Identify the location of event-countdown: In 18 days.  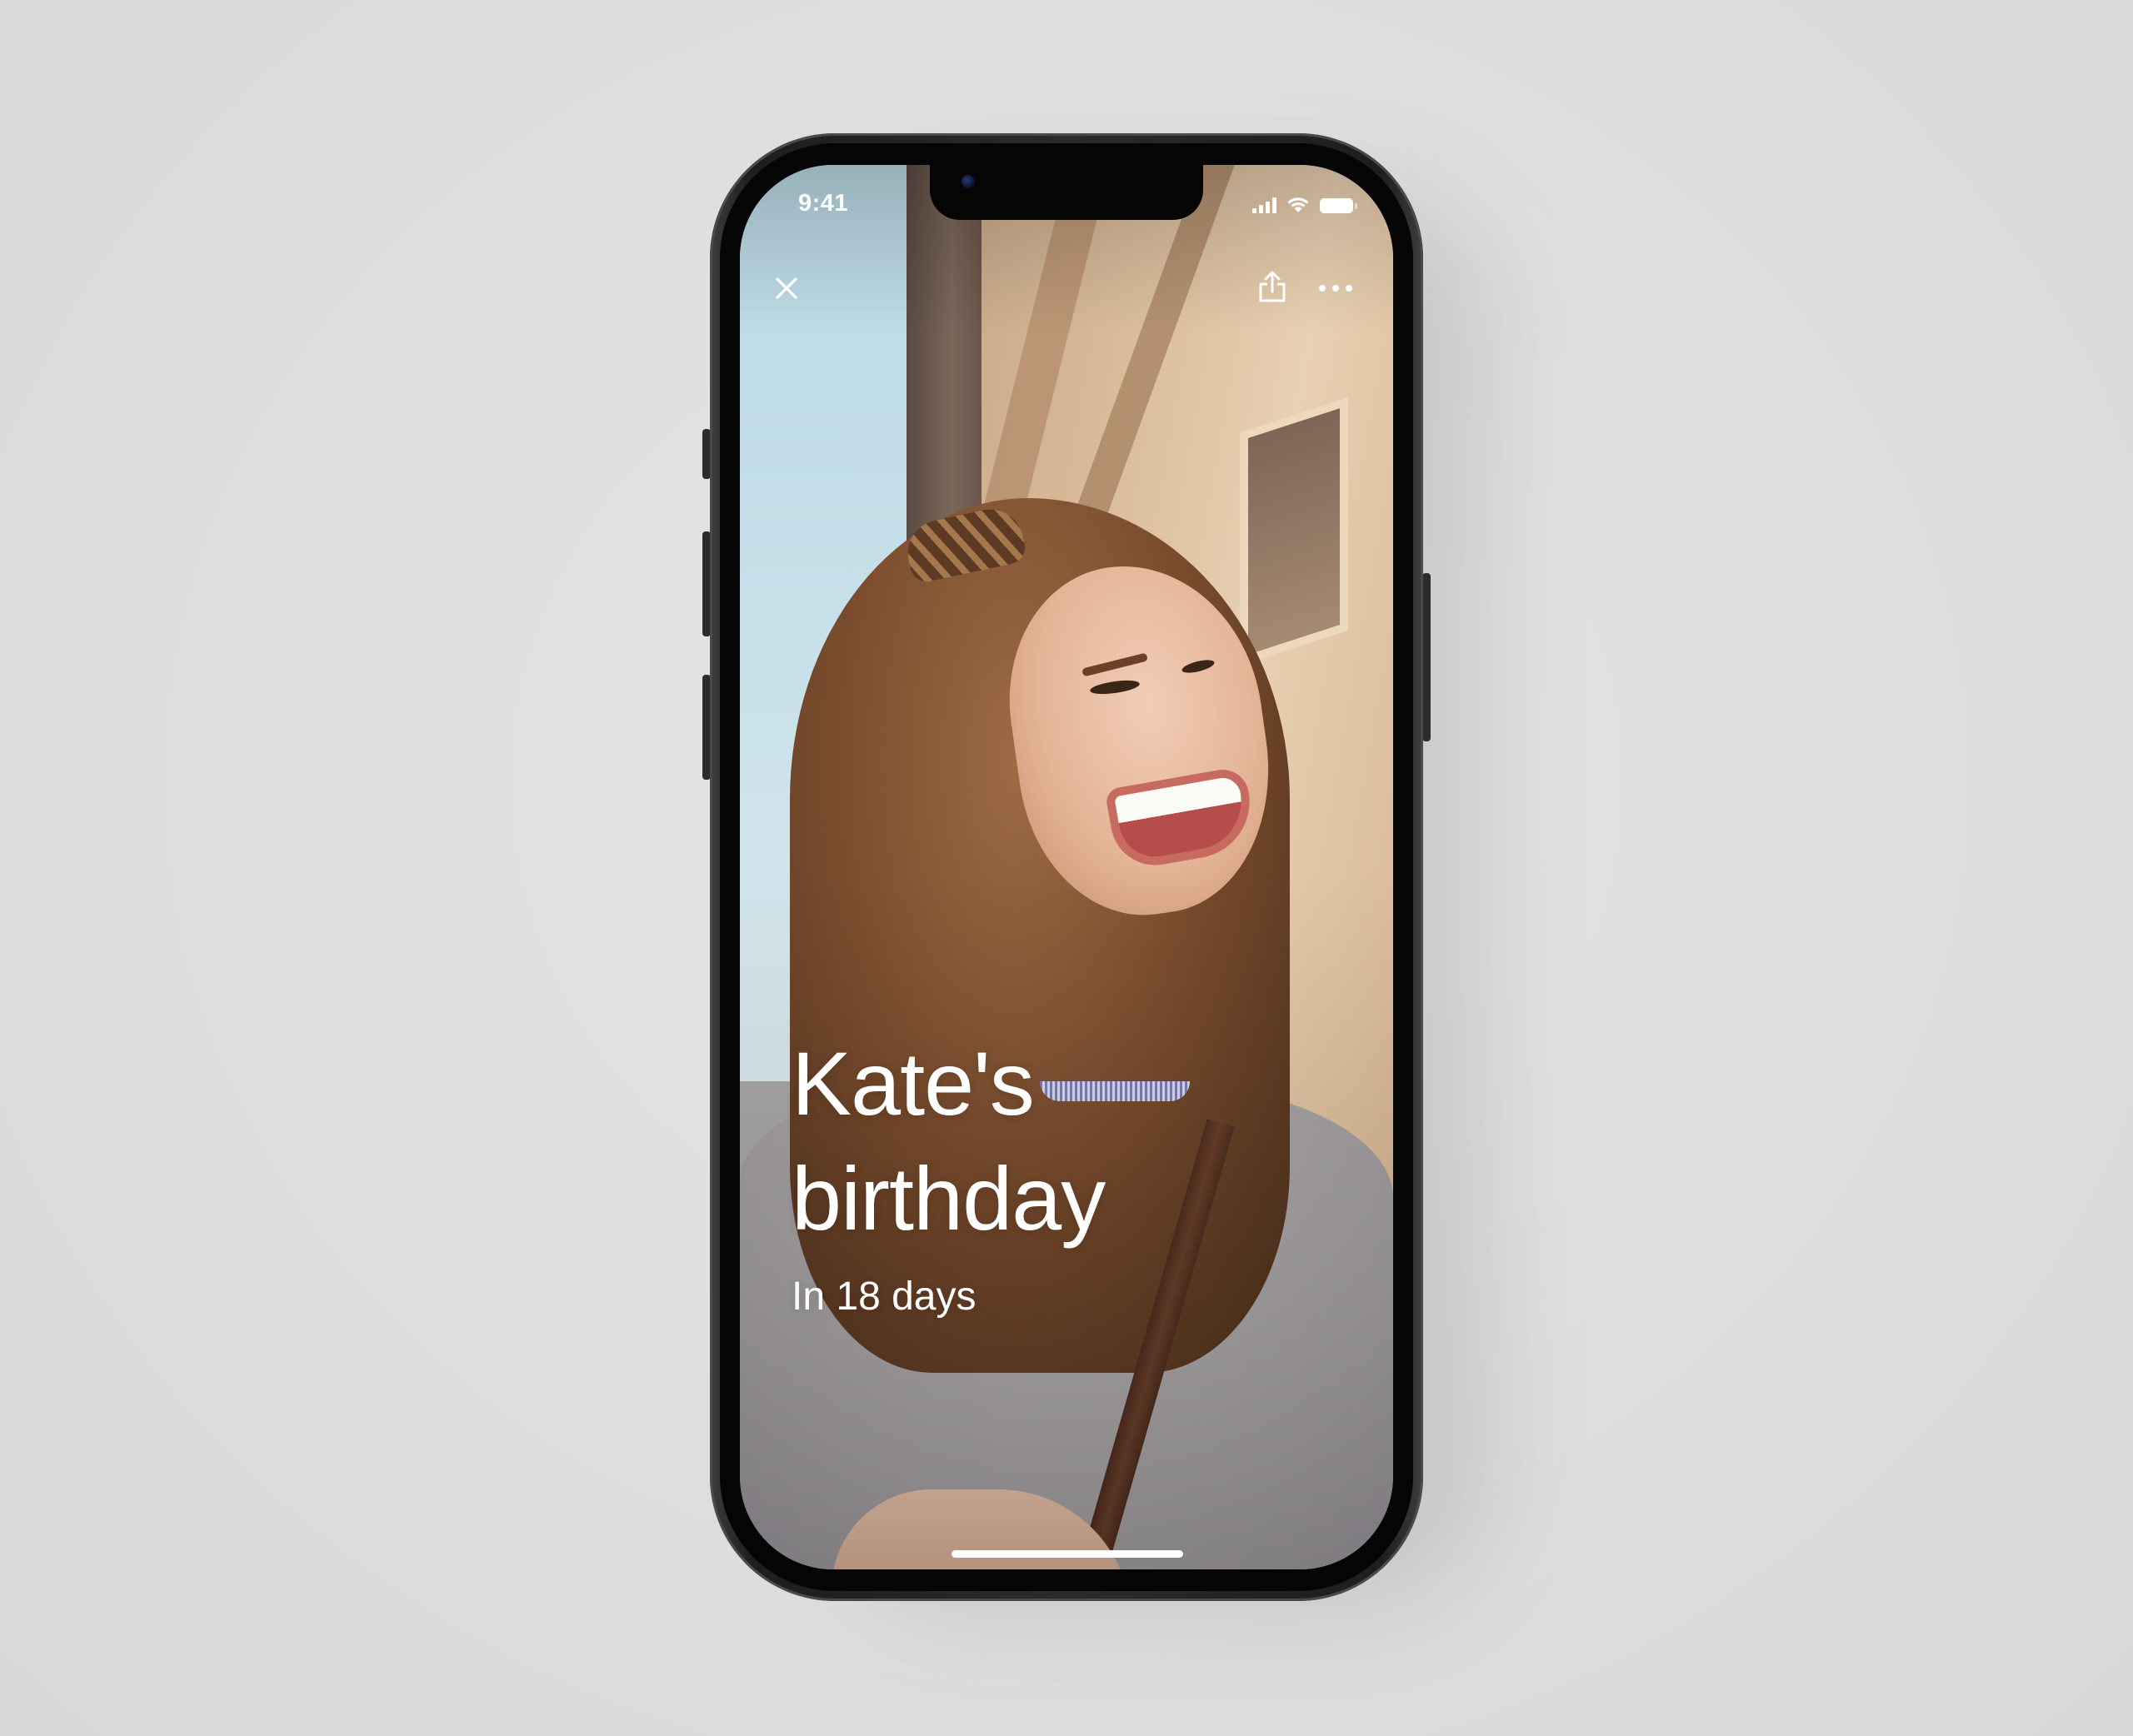
(885, 1297).